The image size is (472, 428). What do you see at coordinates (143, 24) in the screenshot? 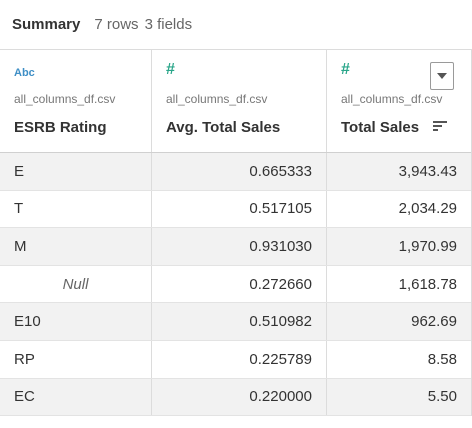
I see `summary-stats: 7 rows 3 fields` at bounding box center [143, 24].